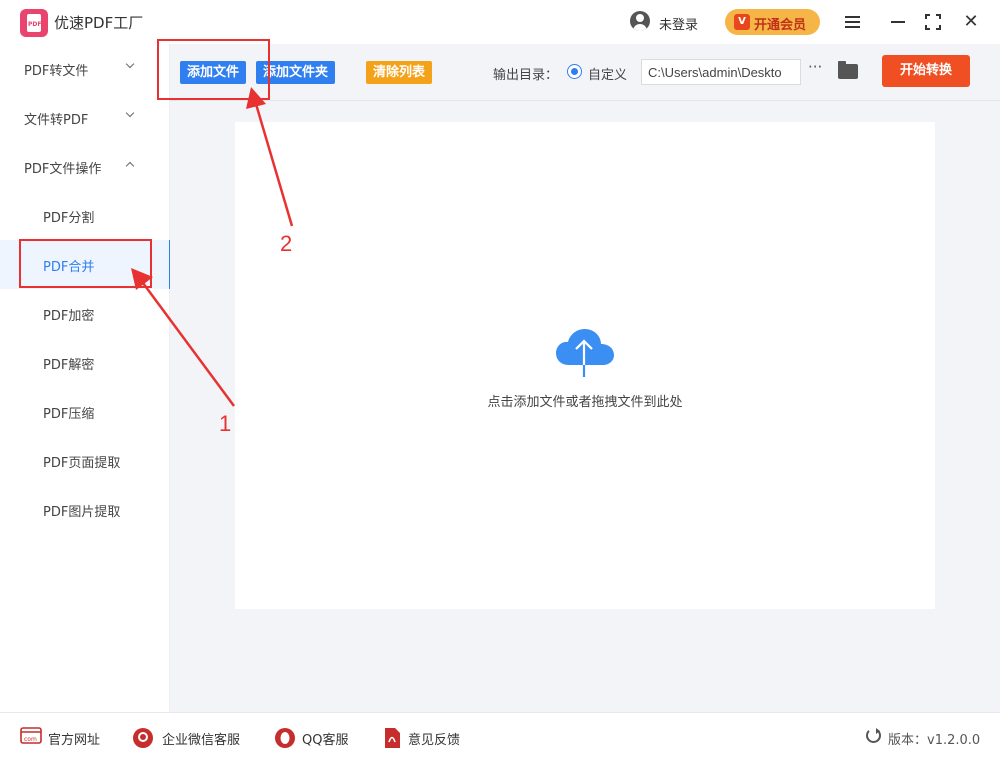  What do you see at coordinates (56, 71) in the screenshot?
I see `sidebar-item-label: PDF转文件` at bounding box center [56, 71].